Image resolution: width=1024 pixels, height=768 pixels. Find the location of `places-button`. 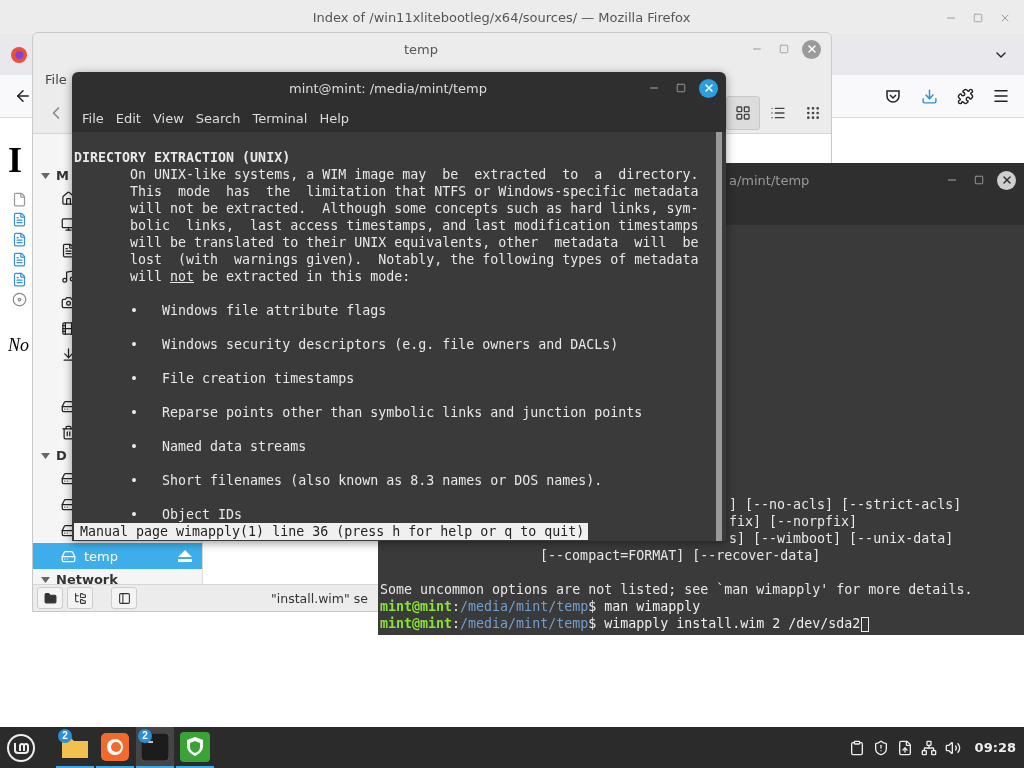

places-button is located at coordinates (50, 598).